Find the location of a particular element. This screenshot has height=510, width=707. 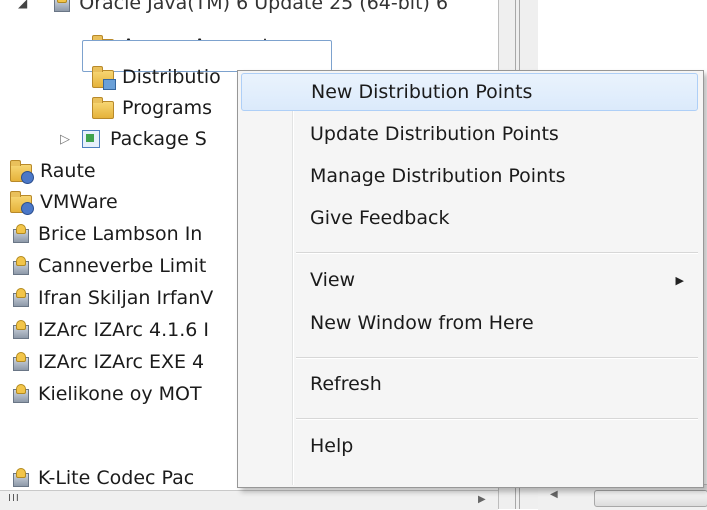

tree-node-label: K-Lite Codec Pac is located at coordinates (116, 478).